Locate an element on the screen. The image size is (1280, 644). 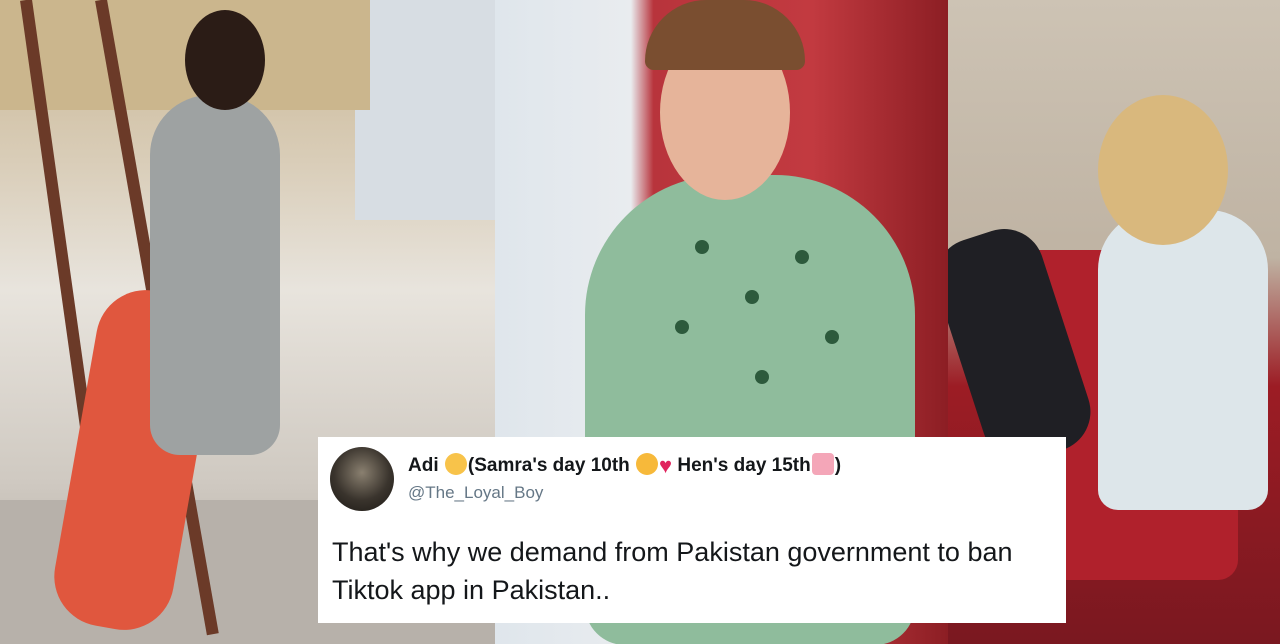
avatar is located at coordinates (362, 479).